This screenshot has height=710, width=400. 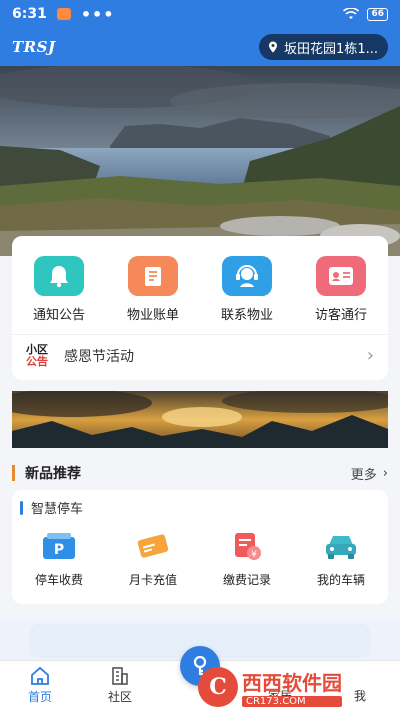 I want to click on service-label: 通知公告, so click(x=58, y=315).